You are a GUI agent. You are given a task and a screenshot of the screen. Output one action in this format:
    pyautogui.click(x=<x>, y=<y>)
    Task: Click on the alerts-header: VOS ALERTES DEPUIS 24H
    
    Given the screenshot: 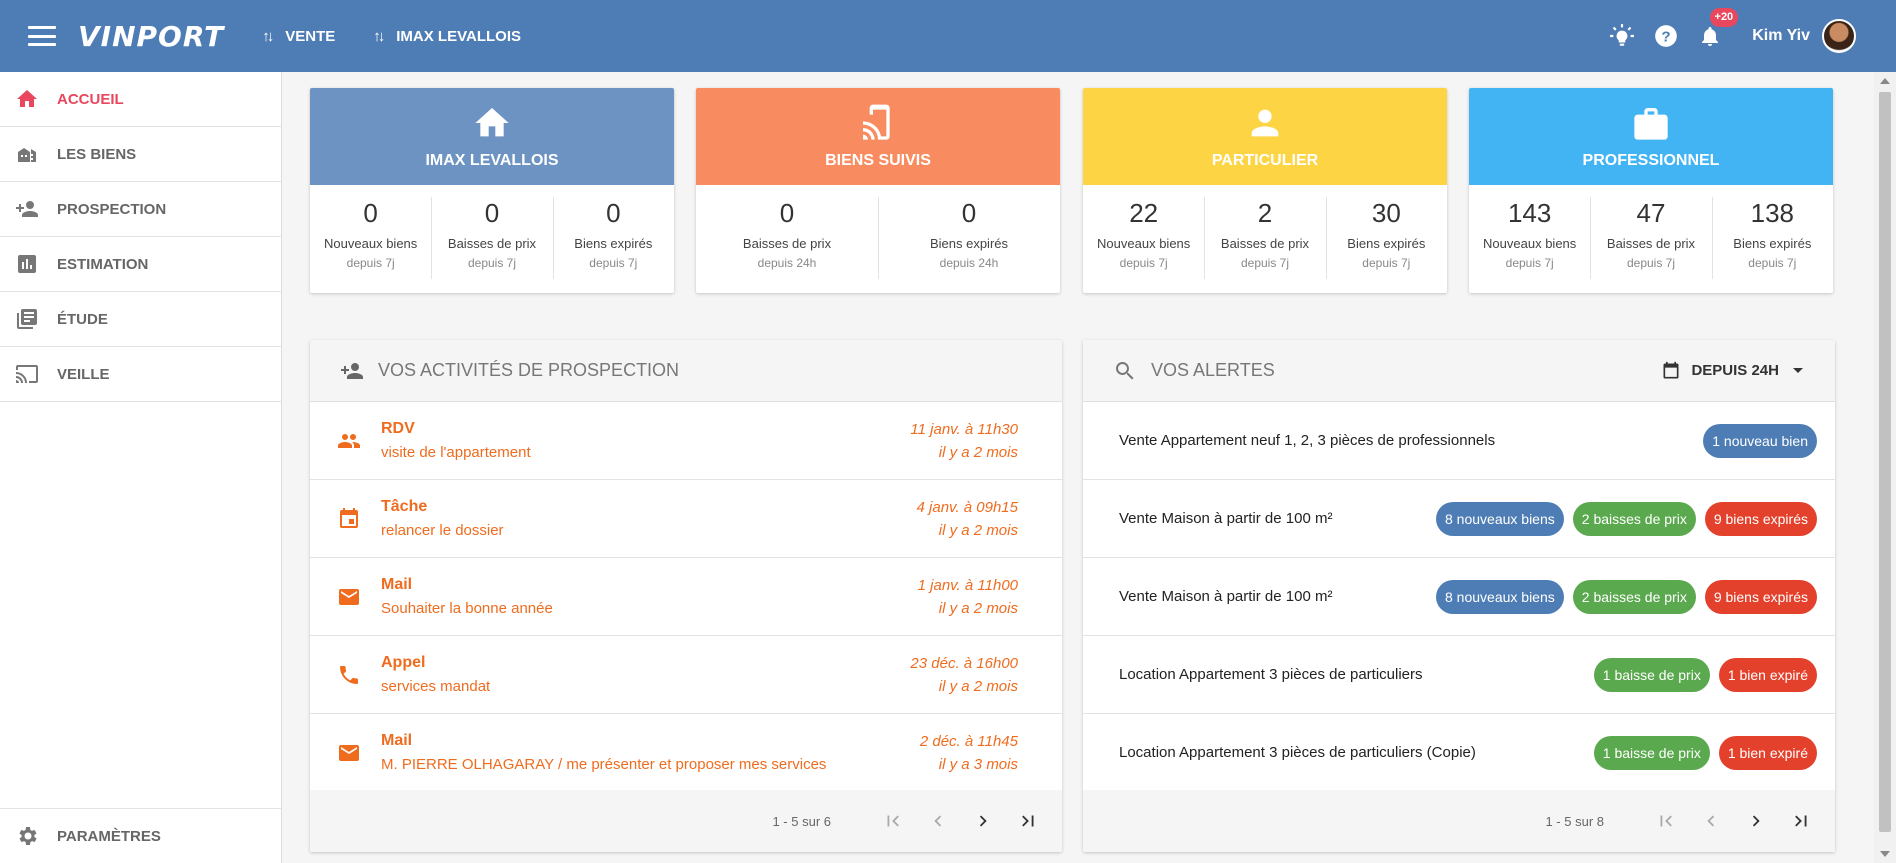 What is the action you would take?
    pyautogui.click(x=1459, y=371)
    